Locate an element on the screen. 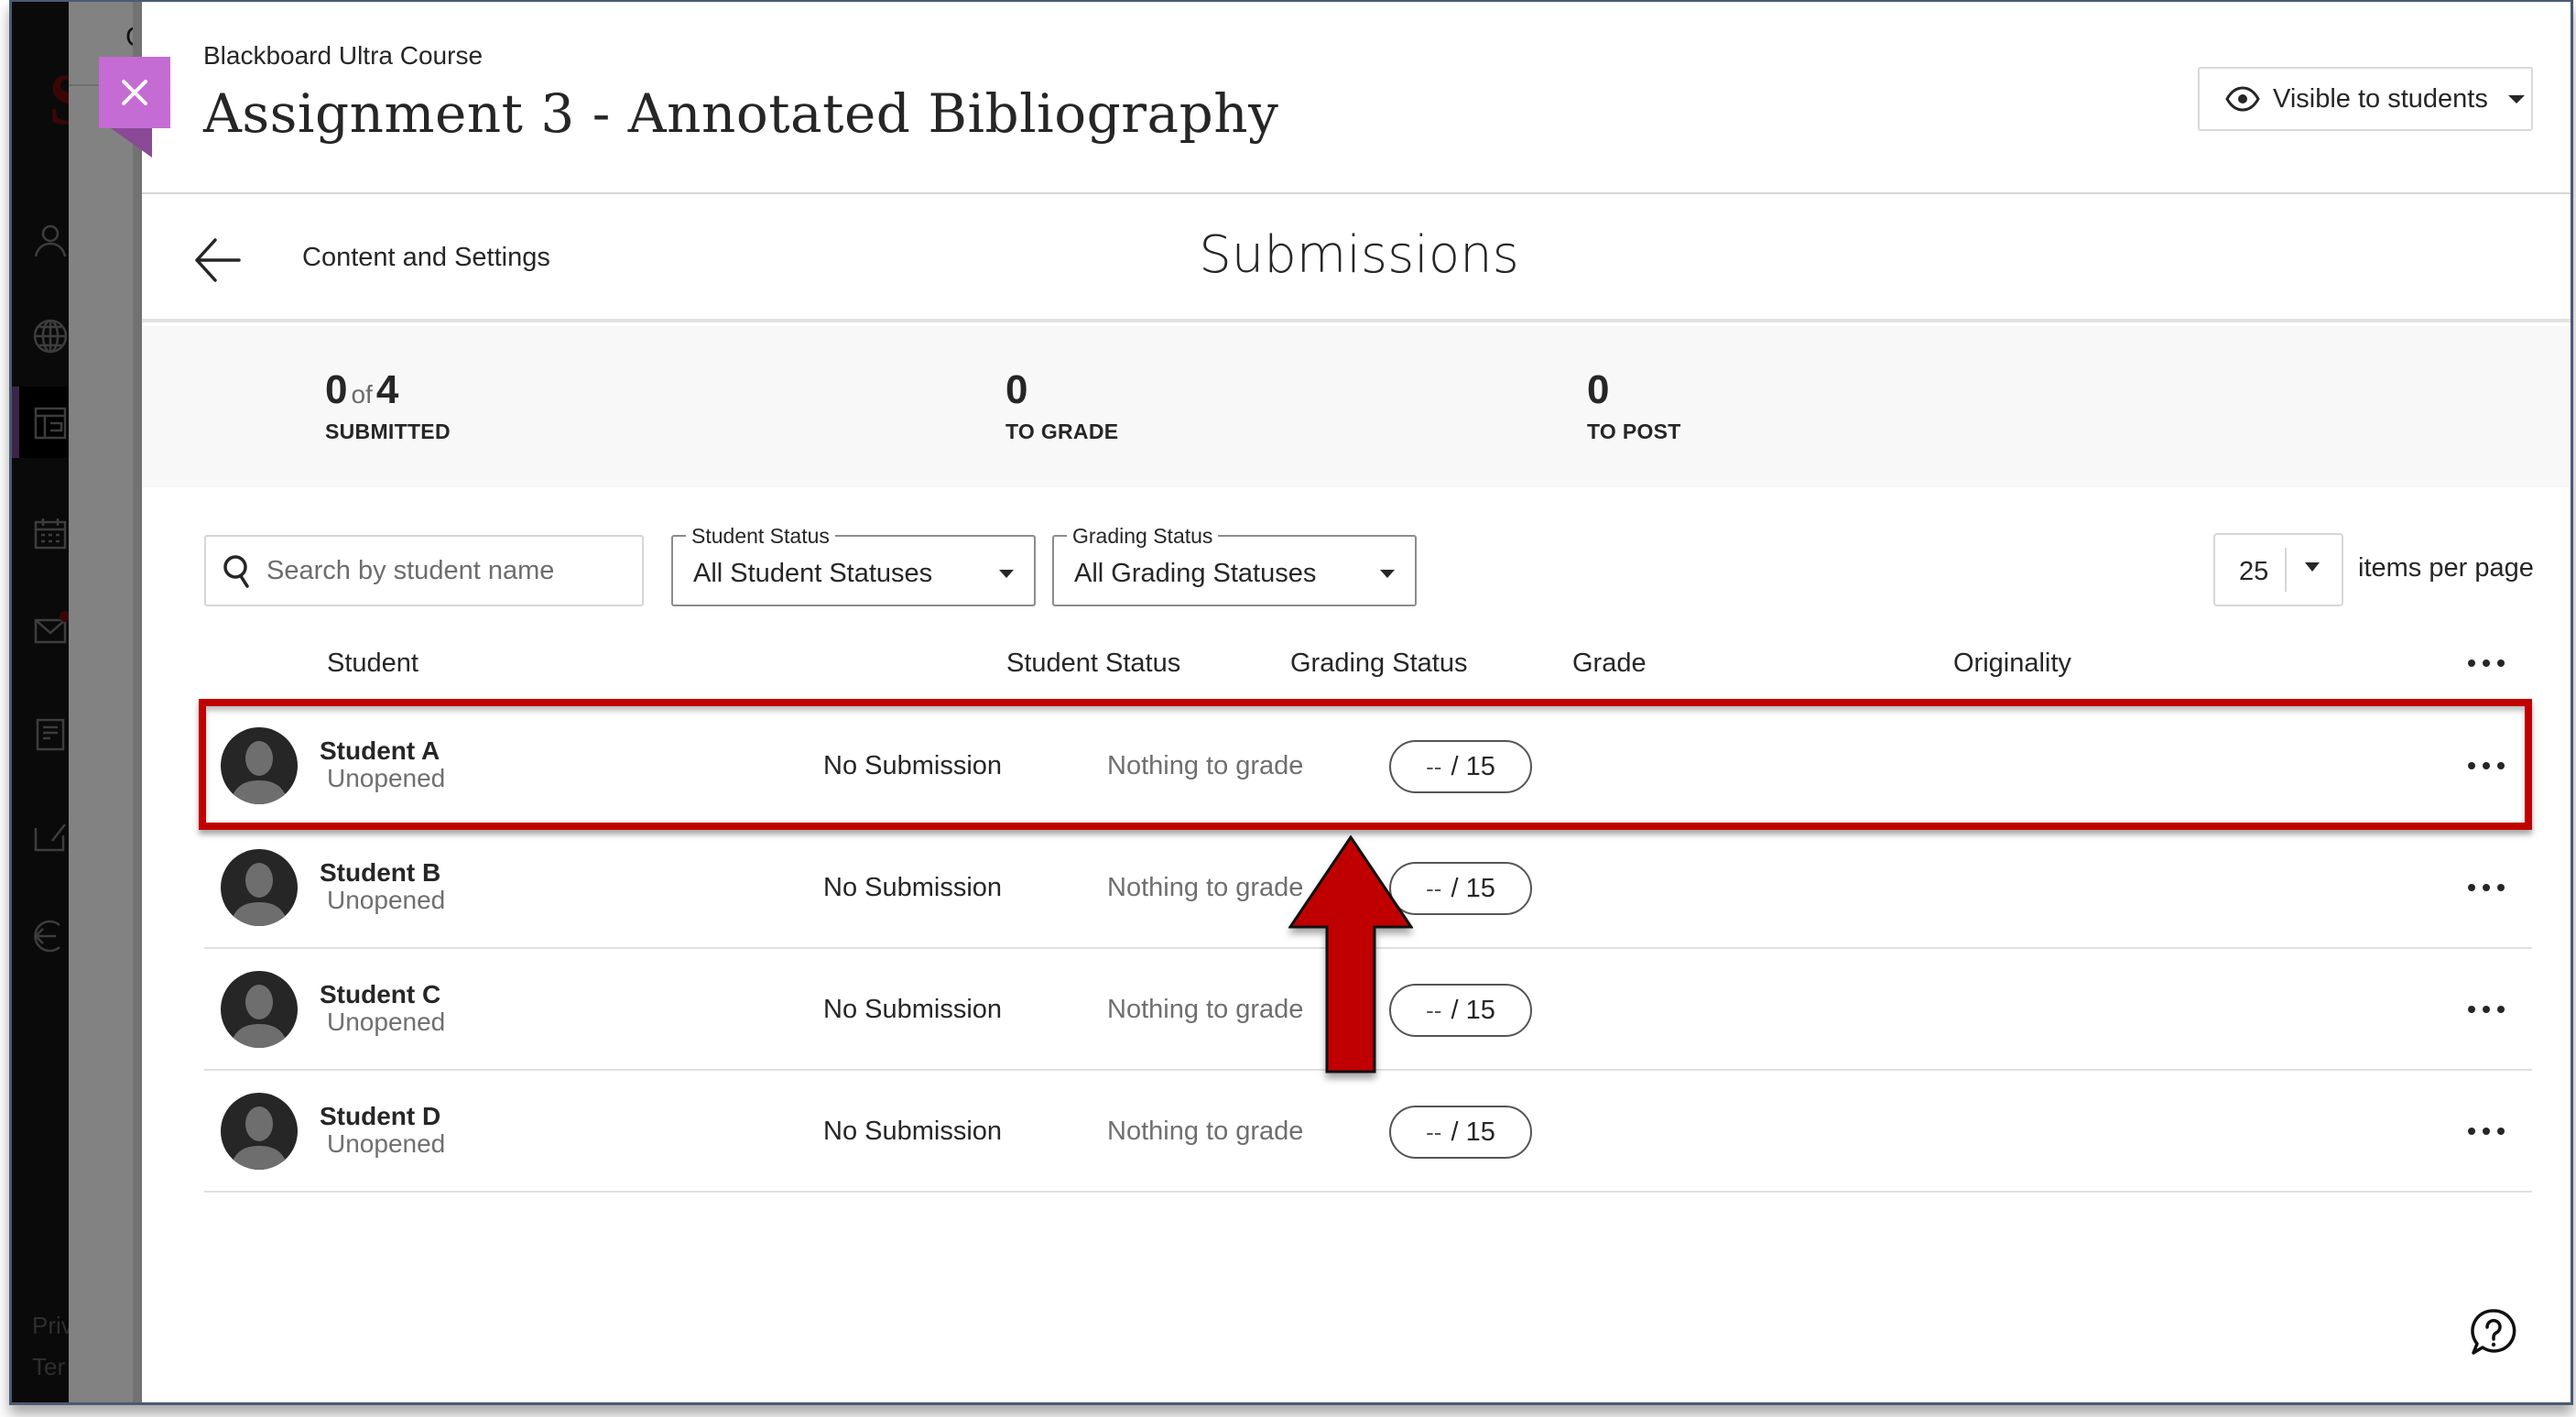 The height and width of the screenshot is (1417, 2576). submitted-caption: SUBMITTED is located at coordinates (388, 431).